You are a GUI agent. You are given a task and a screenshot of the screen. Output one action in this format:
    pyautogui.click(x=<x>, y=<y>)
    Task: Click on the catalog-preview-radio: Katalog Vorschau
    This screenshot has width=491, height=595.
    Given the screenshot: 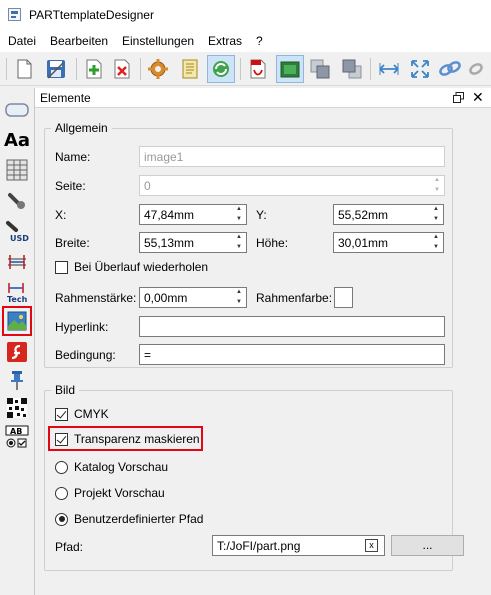 What is the action you would take?
    pyautogui.click(x=111, y=467)
    